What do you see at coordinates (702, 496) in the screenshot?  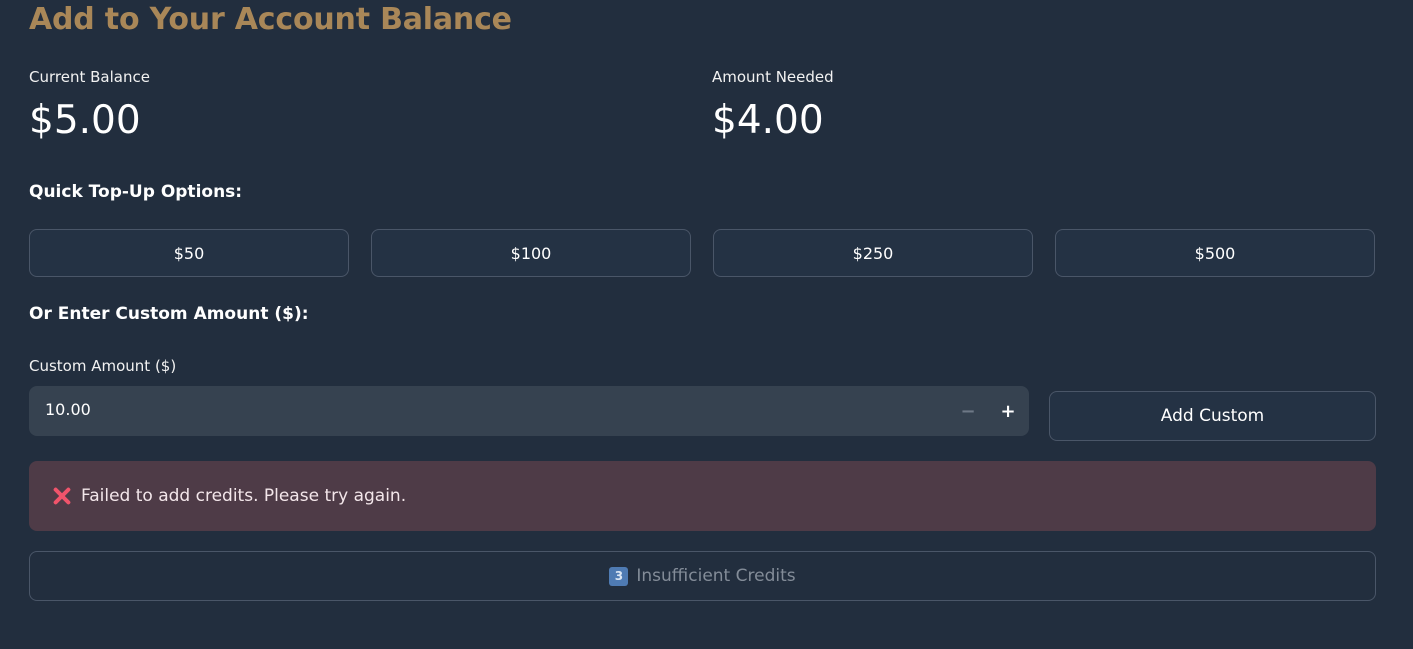 I see `error-alert: Failed to add credits. Please try again.` at bounding box center [702, 496].